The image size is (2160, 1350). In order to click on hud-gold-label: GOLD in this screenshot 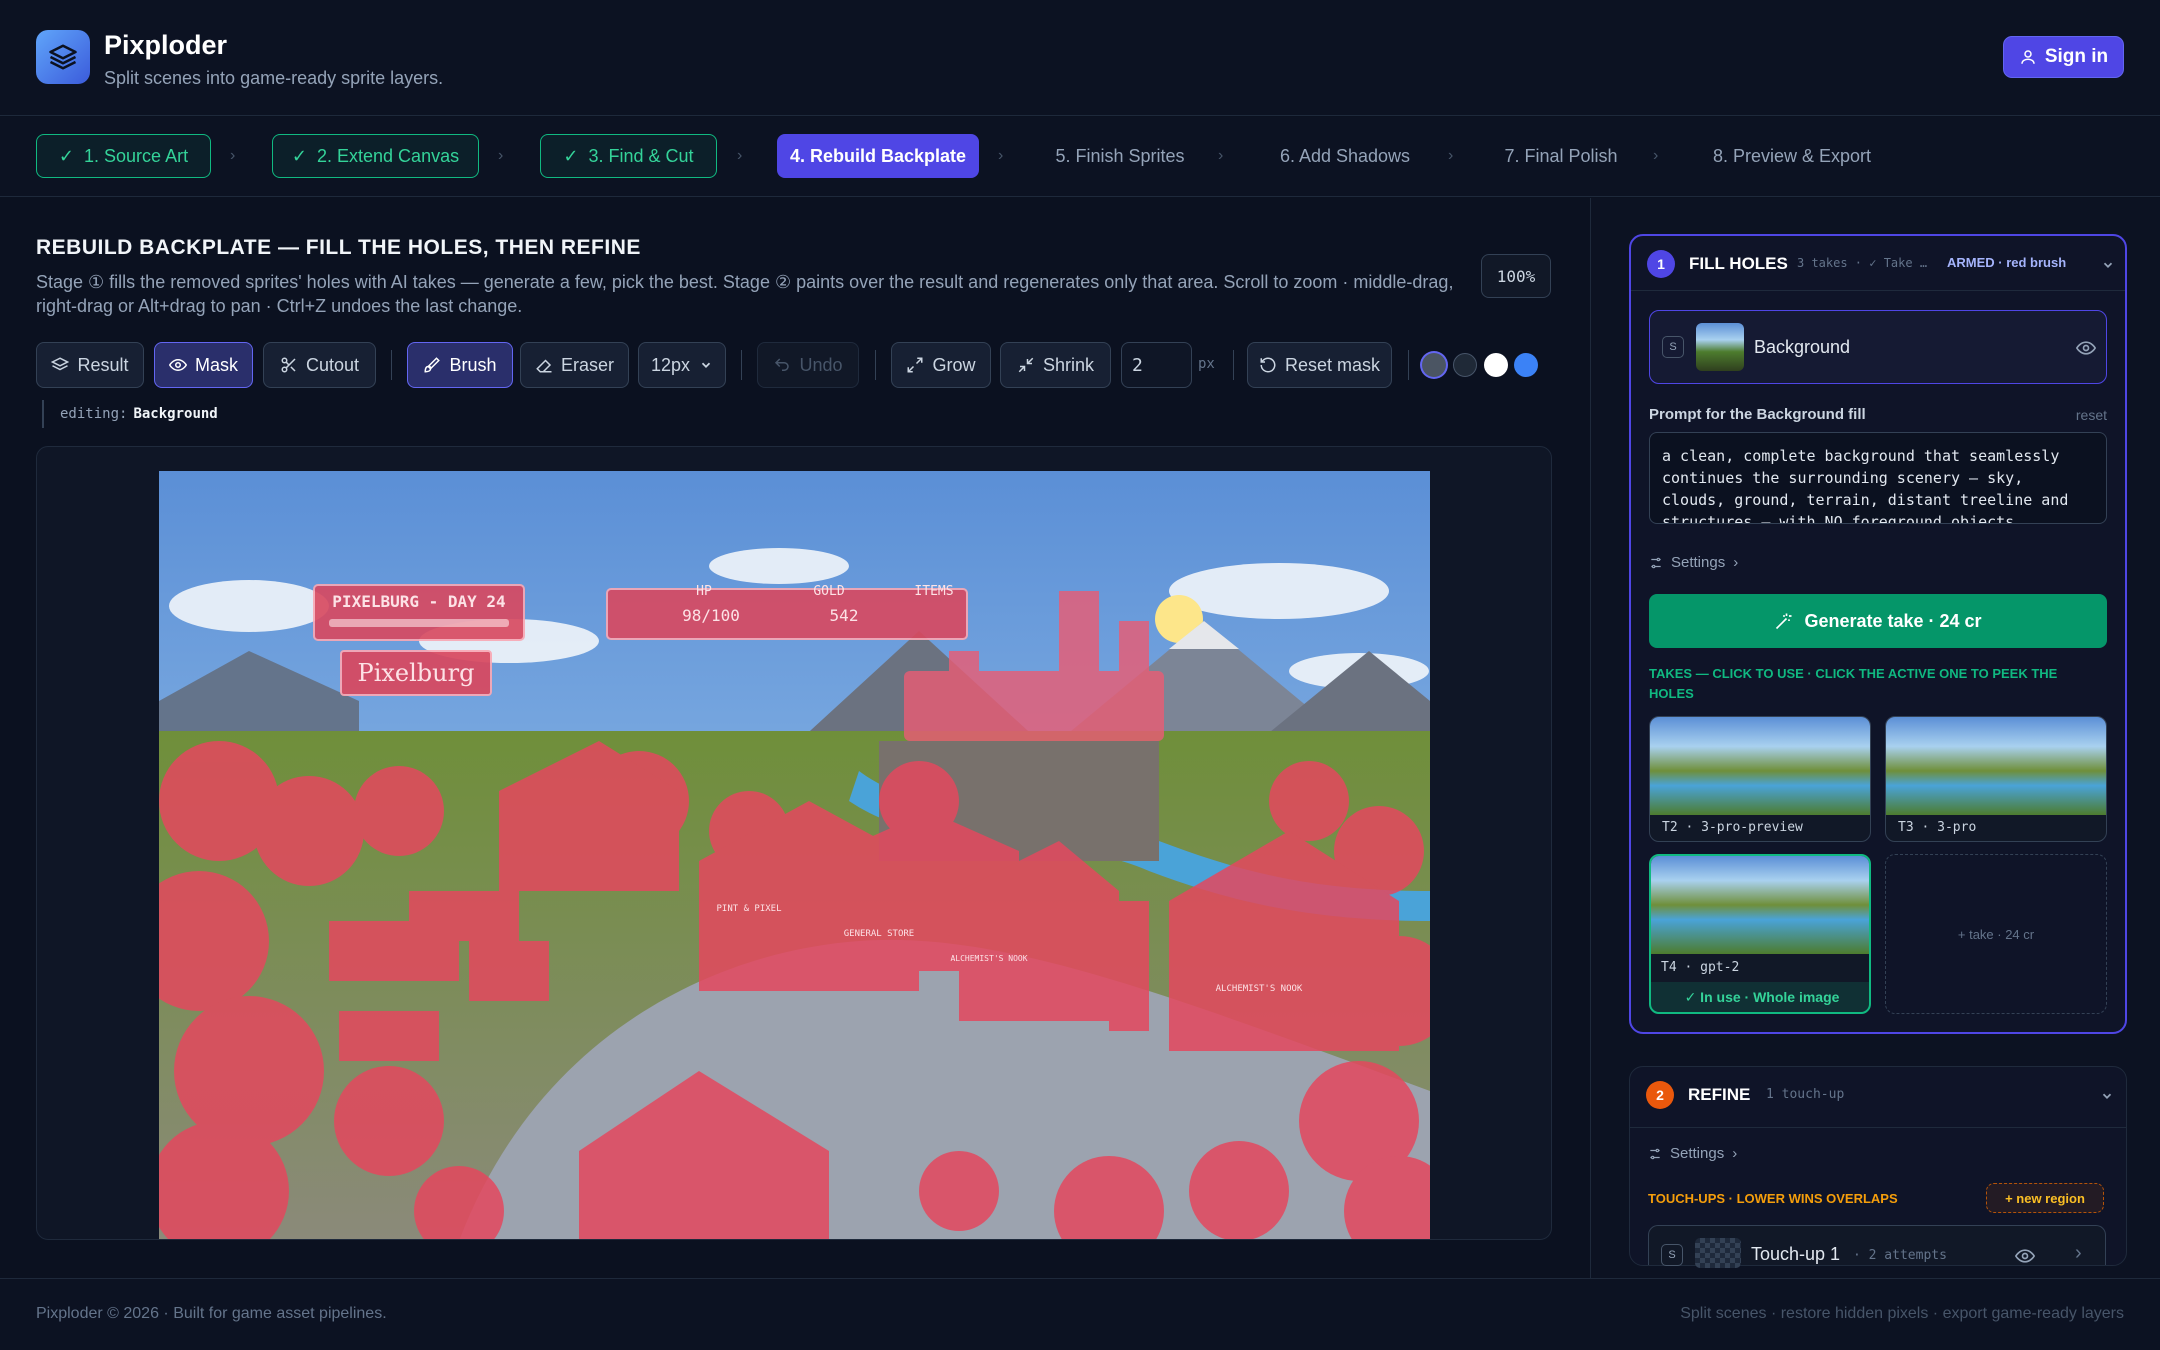, I will do `click(828, 591)`.